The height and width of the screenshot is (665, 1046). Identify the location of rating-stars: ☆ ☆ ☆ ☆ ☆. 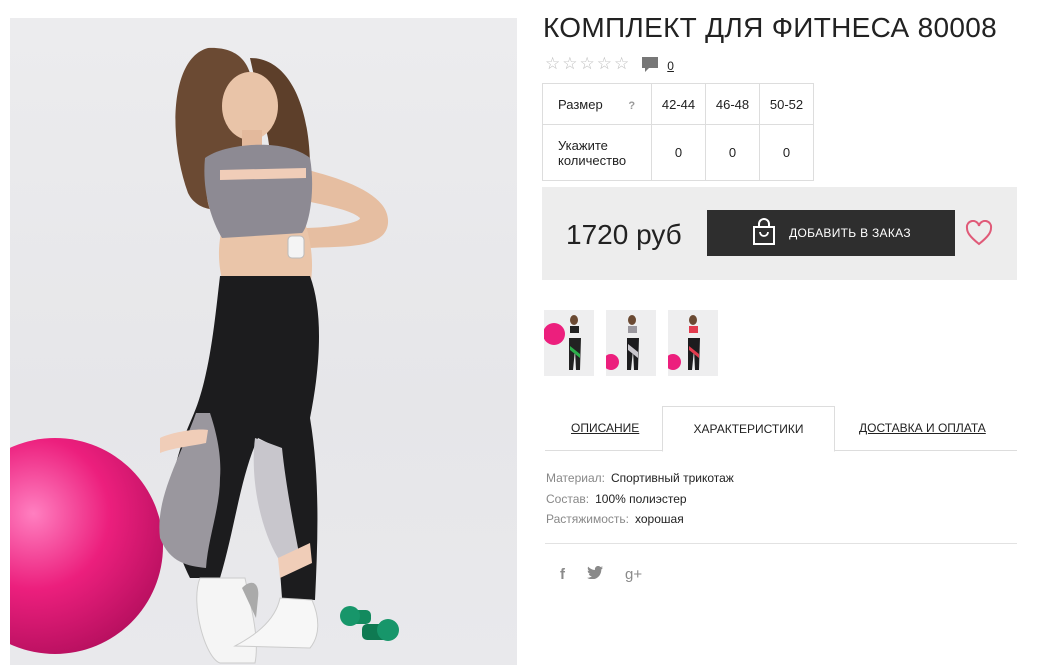
(587, 64).